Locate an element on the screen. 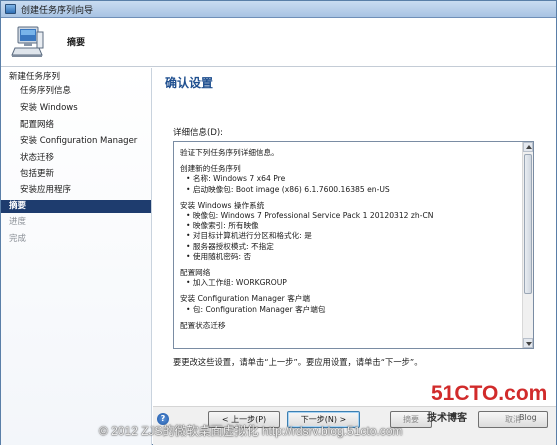  details-section-title: 配置状态迁移 is located at coordinates (203, 325).